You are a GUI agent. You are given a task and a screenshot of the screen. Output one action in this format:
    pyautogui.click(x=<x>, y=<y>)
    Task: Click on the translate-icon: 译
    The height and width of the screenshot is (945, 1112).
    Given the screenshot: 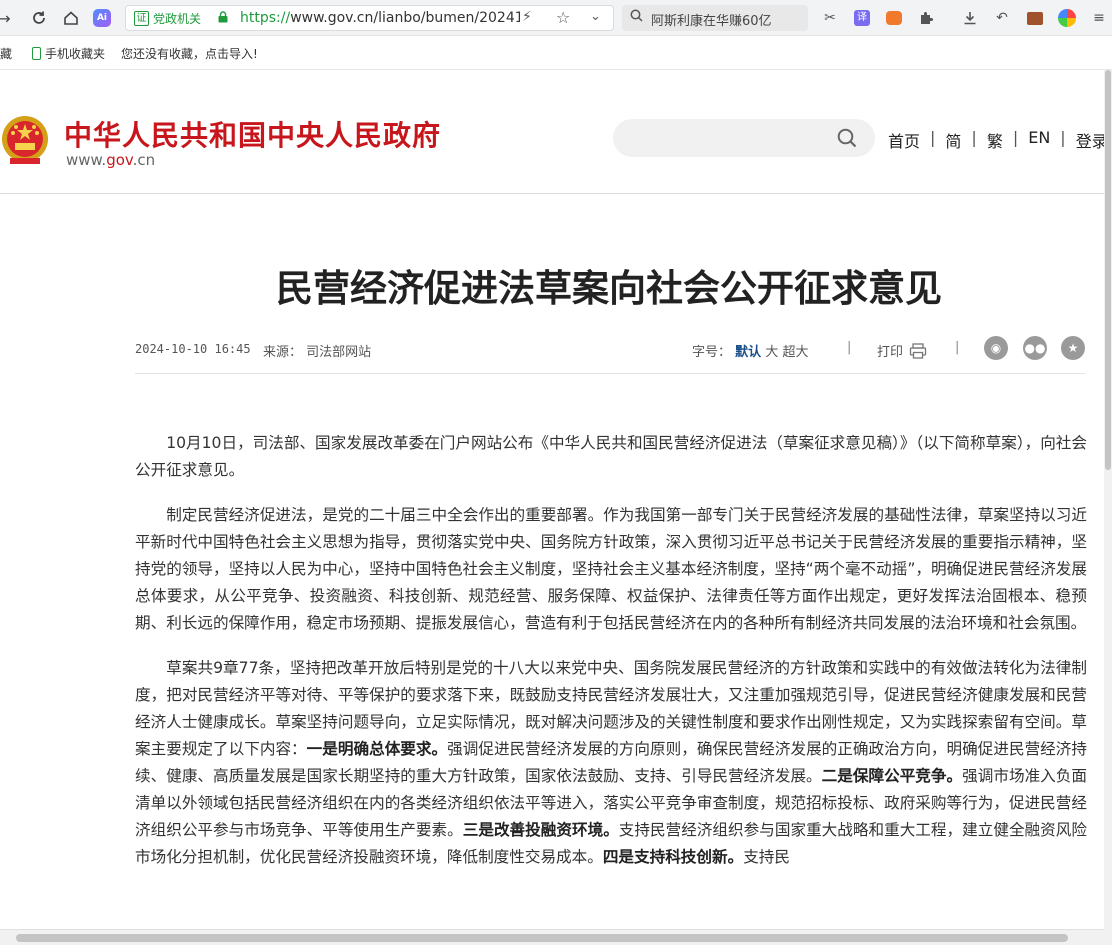 What is the action you would take?
    pyautogui.click(x=862, y=18)
    